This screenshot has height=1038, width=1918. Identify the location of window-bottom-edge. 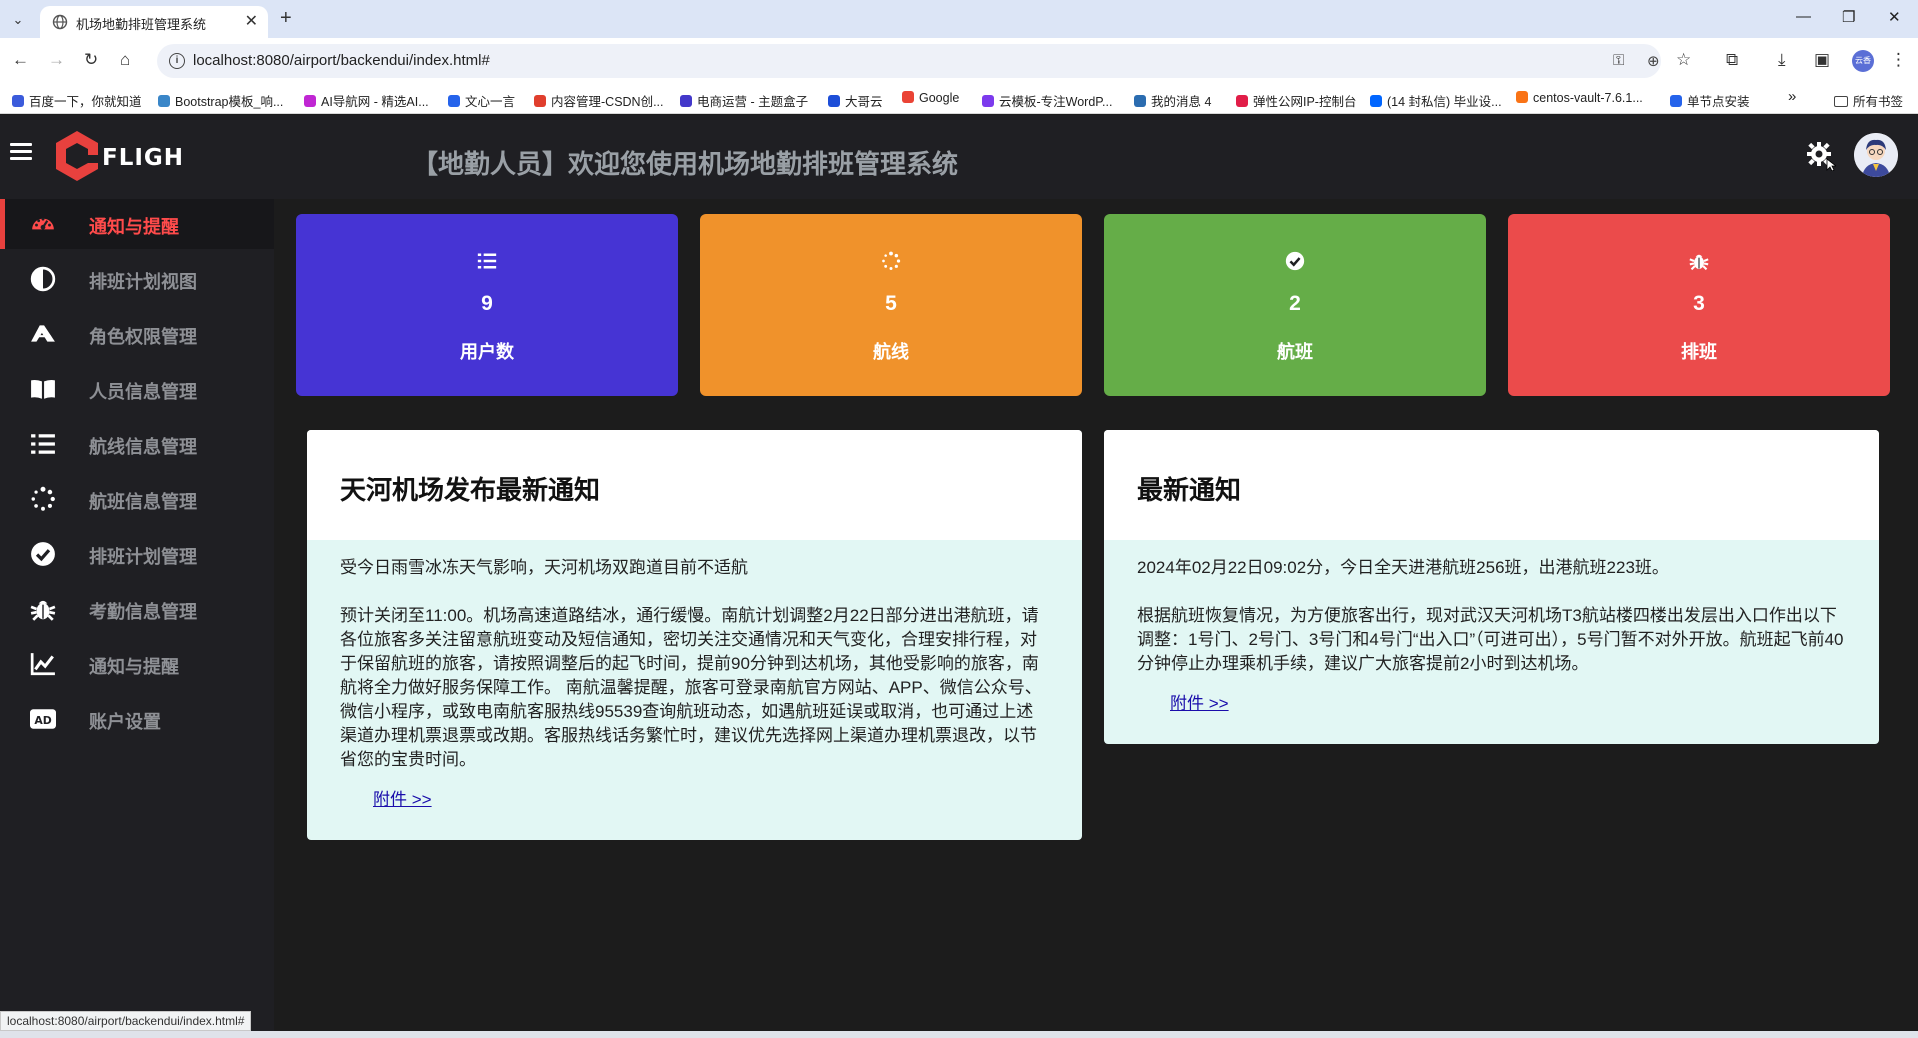
(959, 1034).